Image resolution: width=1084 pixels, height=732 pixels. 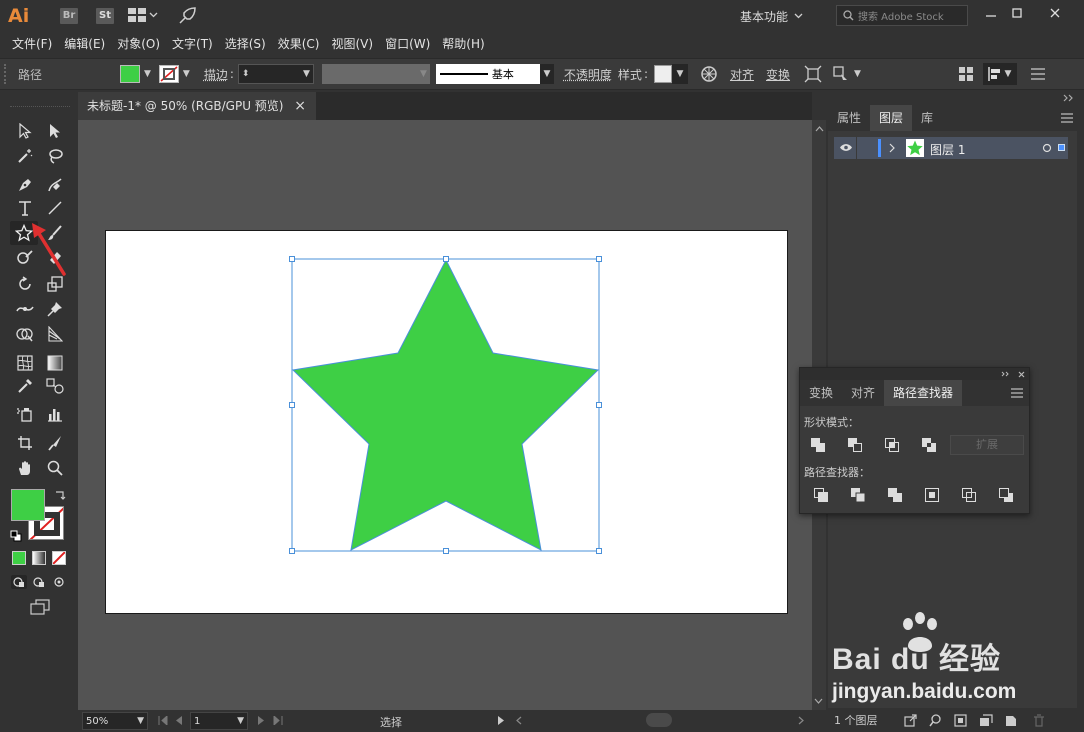 What do you see at coordinates (965, 74) in the screenshot?
I see `document-setup-icon` at bounding box center [965, 74].